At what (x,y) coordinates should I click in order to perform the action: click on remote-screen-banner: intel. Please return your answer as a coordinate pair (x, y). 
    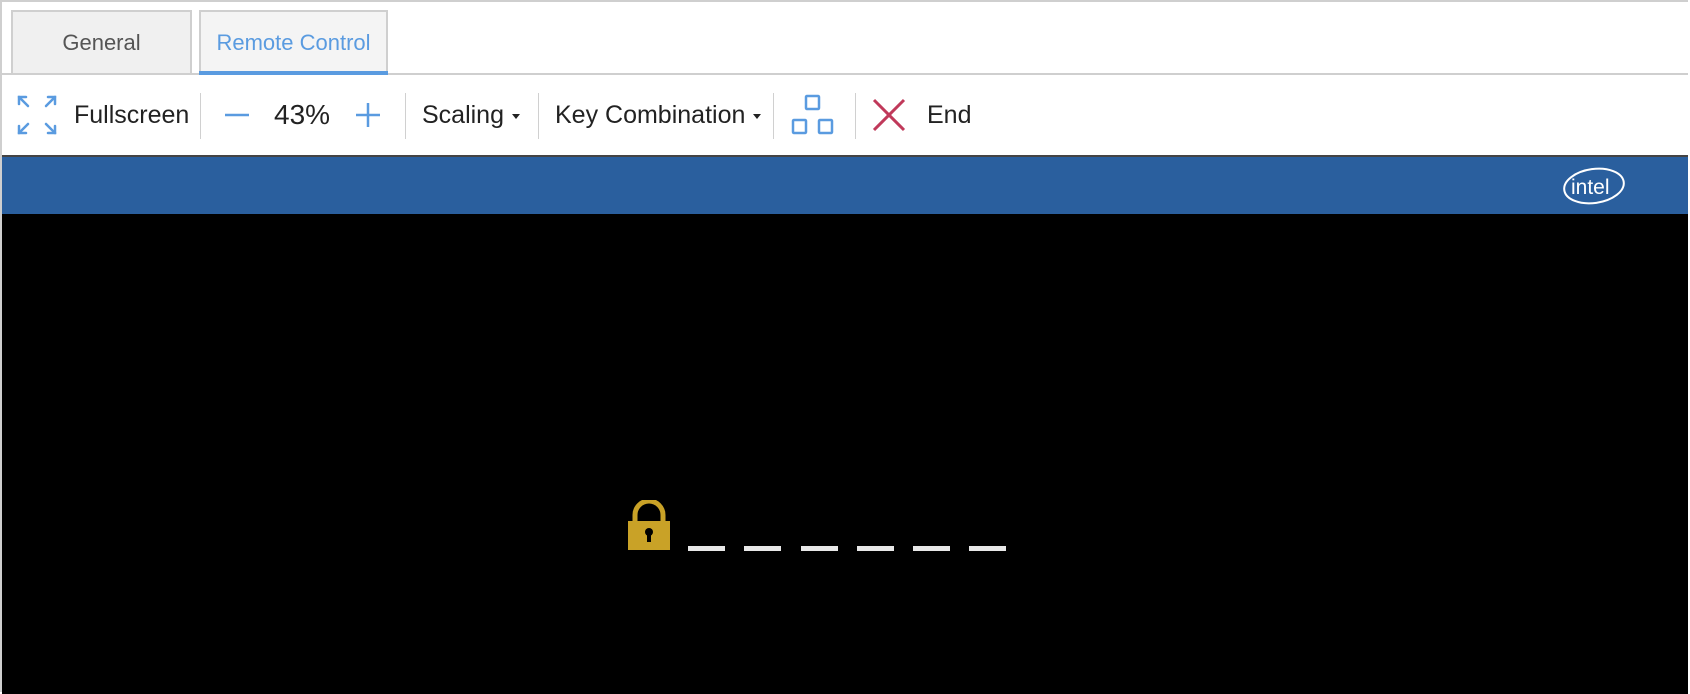
    Looking at the image, I should click on (845, 185).